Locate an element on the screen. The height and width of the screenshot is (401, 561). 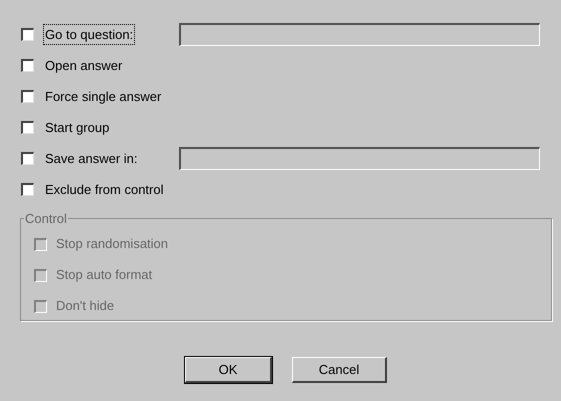
group-title: Control is located at coordinates (46, 219).